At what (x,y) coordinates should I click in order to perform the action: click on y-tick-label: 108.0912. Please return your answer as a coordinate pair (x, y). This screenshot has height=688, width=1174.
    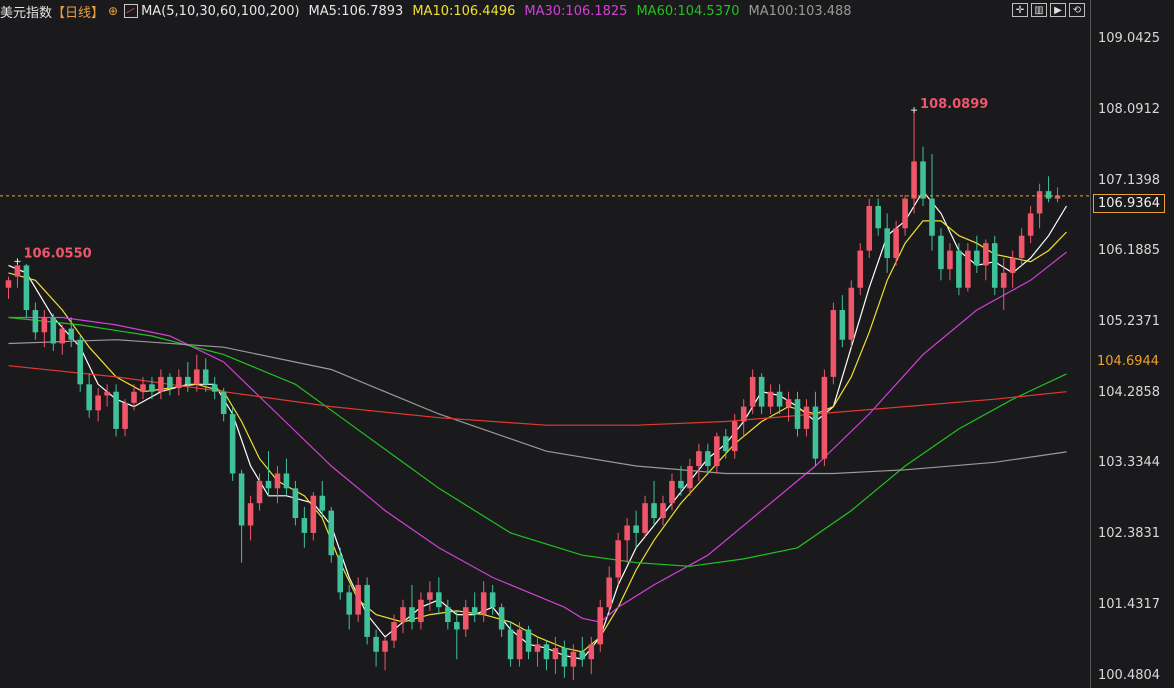
    Looking at the image, I should click on (1129, 110).